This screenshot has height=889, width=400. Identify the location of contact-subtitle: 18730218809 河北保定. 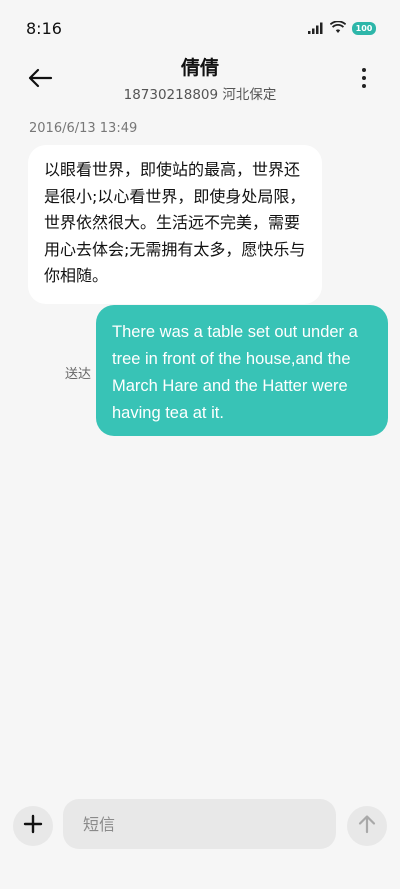
(200, 95).